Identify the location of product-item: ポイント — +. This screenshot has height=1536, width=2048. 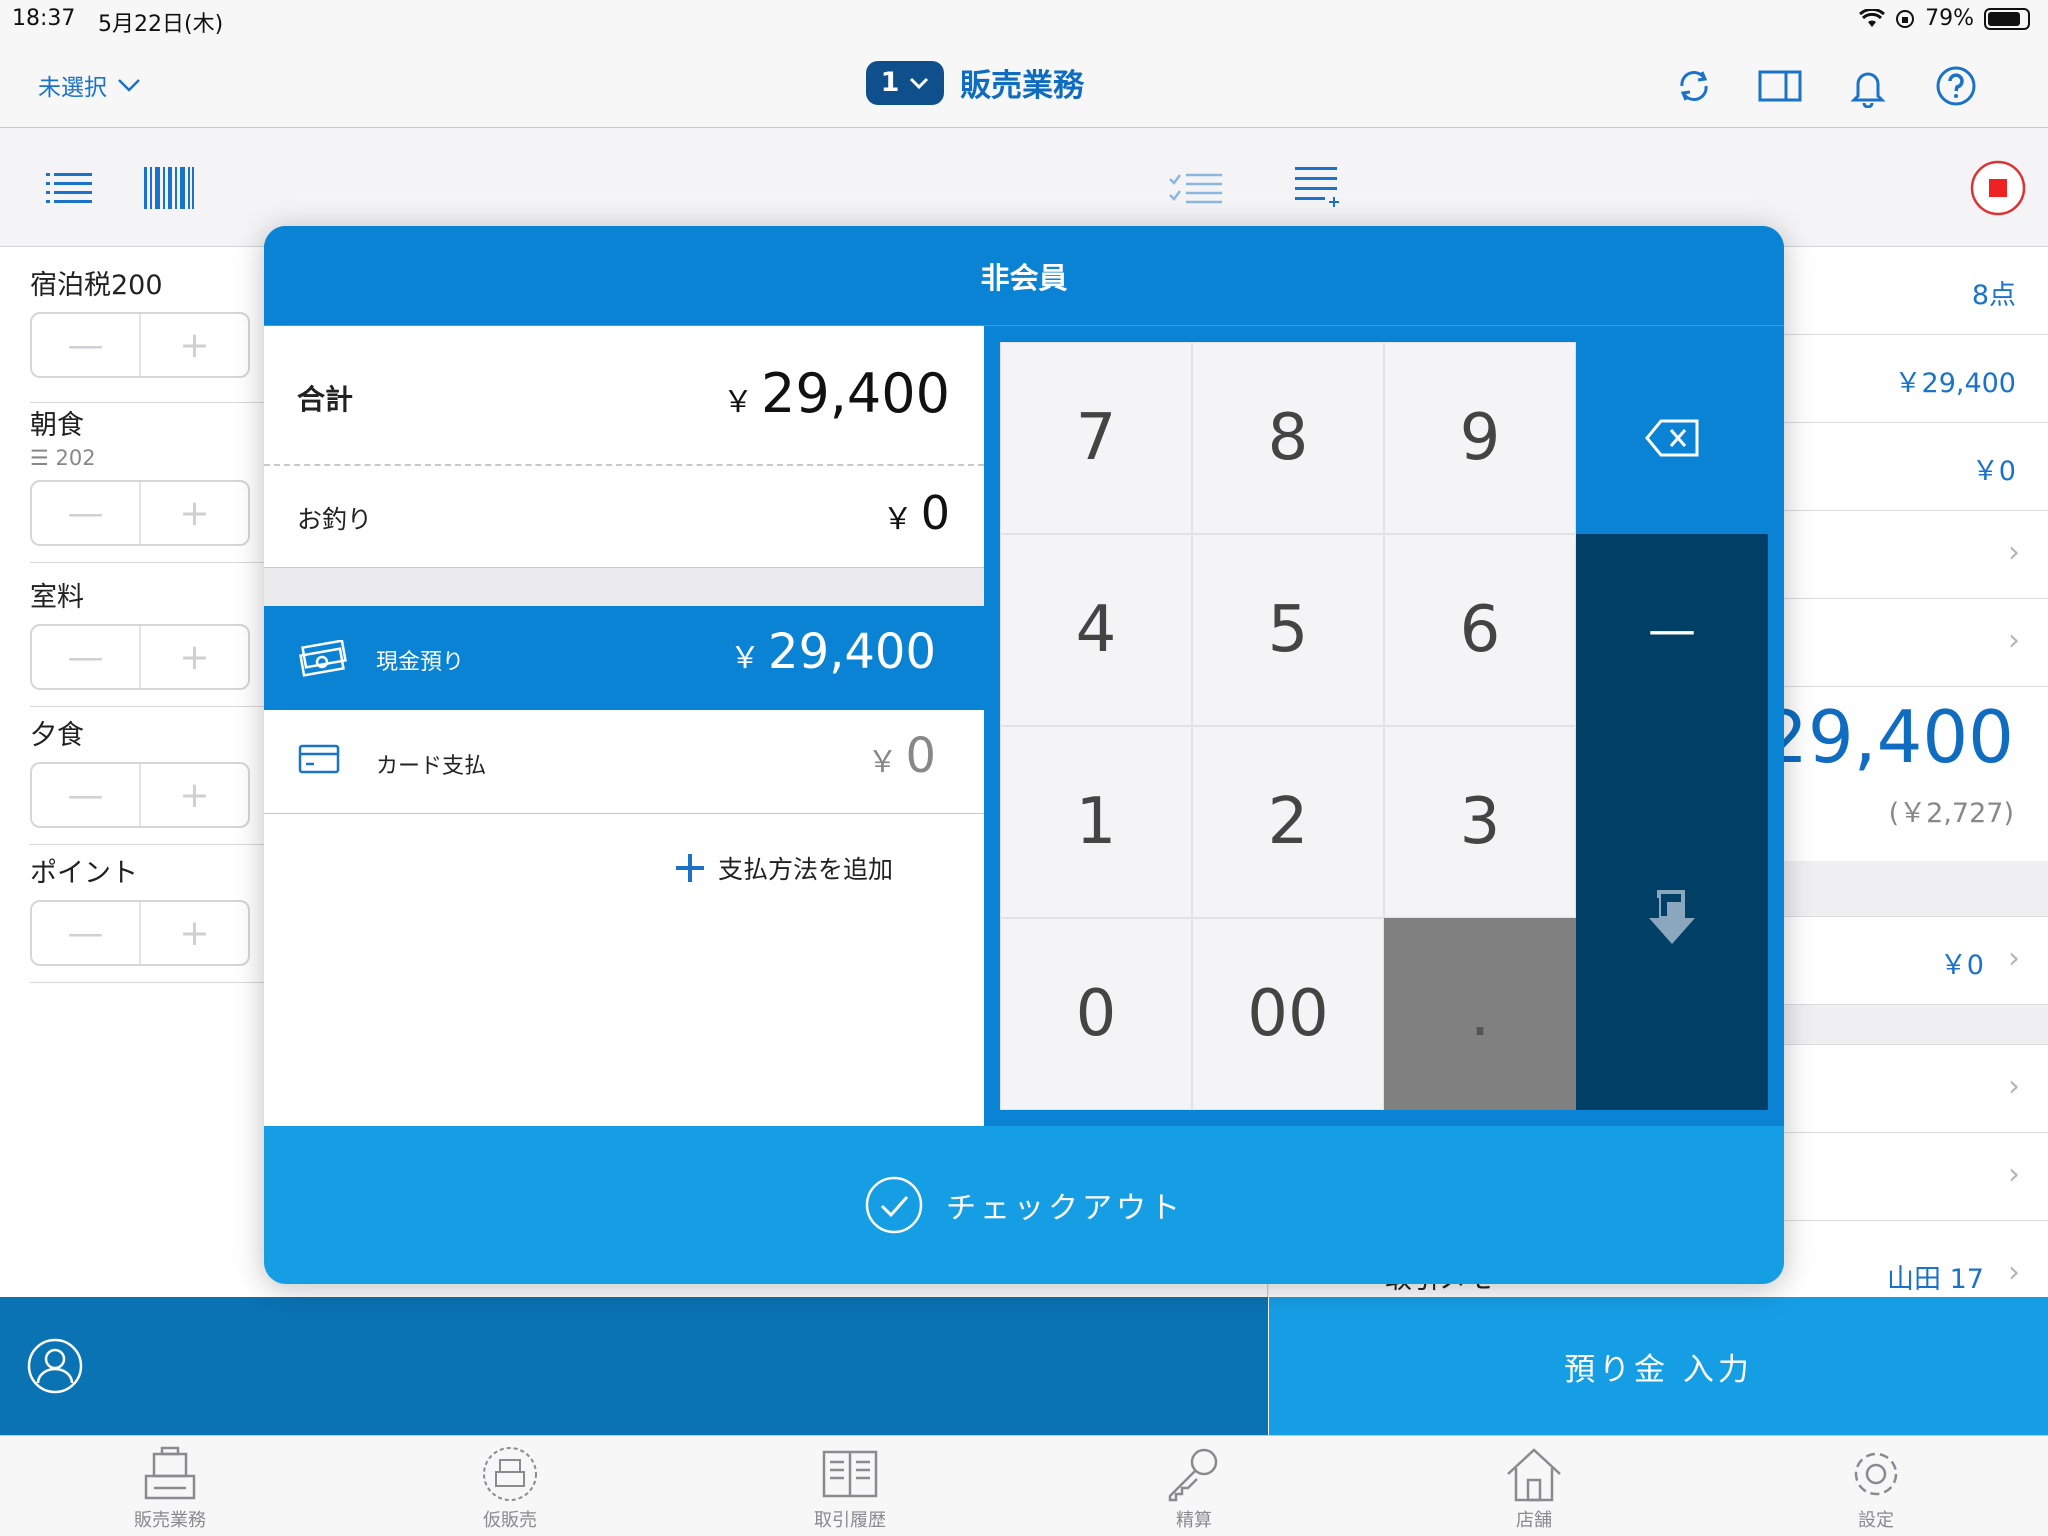
(150, 917).